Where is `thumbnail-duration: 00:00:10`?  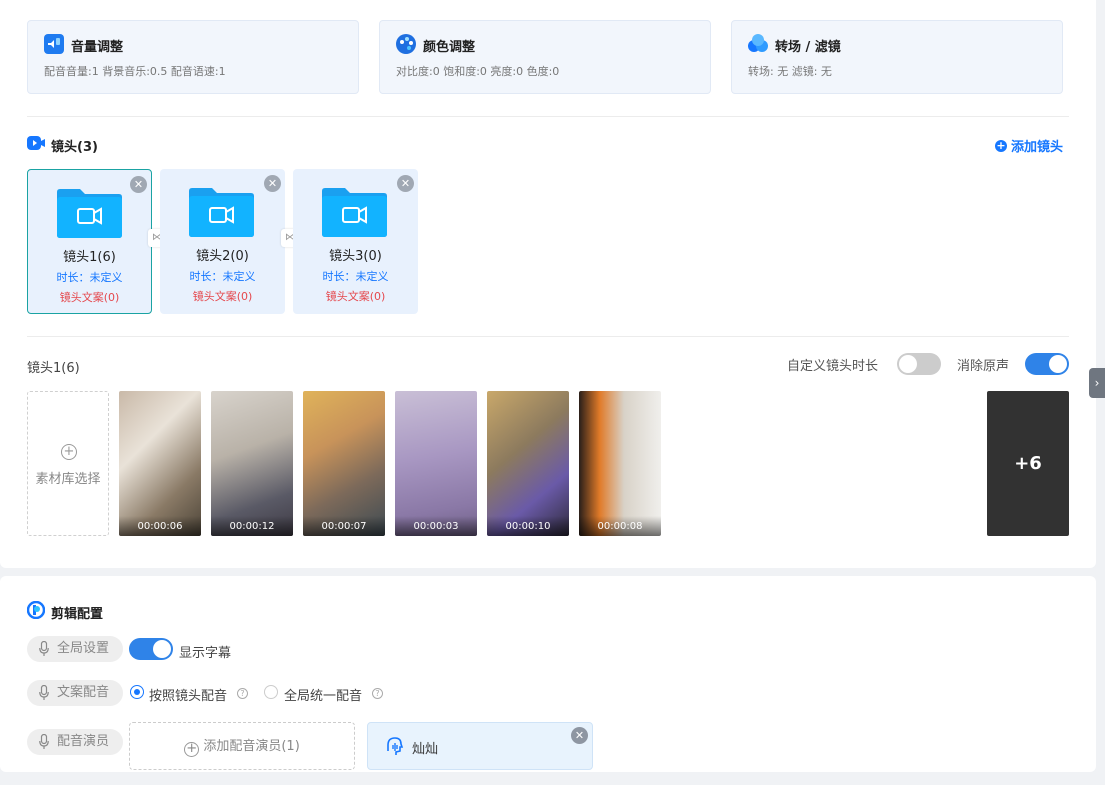
thumbnail-duration: 00:00:10 is located at coordinates (528, 526).